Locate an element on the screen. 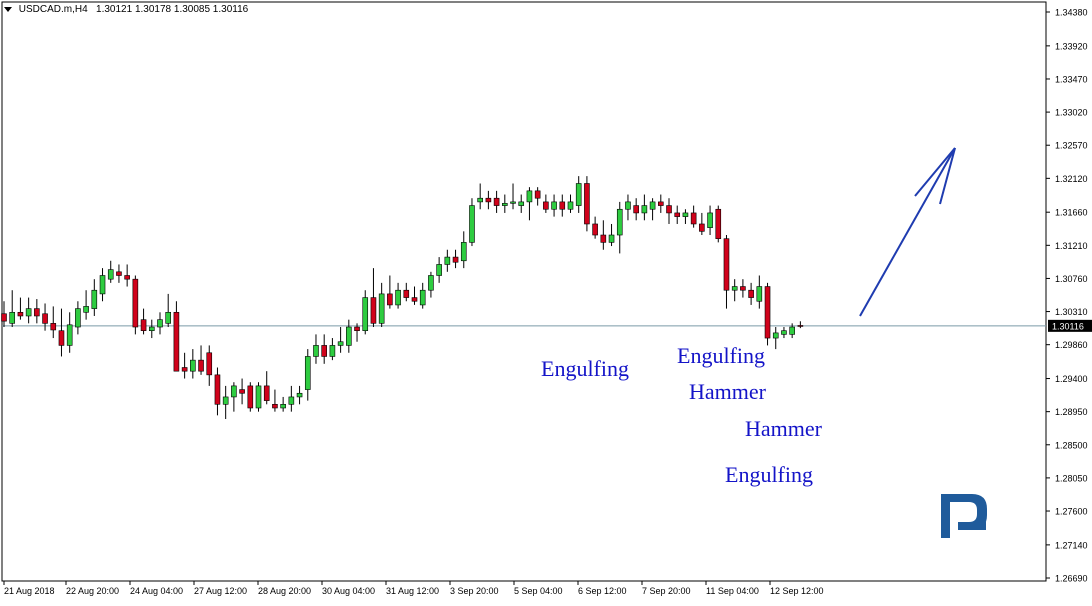 The height and width of the screenshot is (606, 1092). x-tick-label: 31 Aug 12:00 is located at coordinates (412, 591).